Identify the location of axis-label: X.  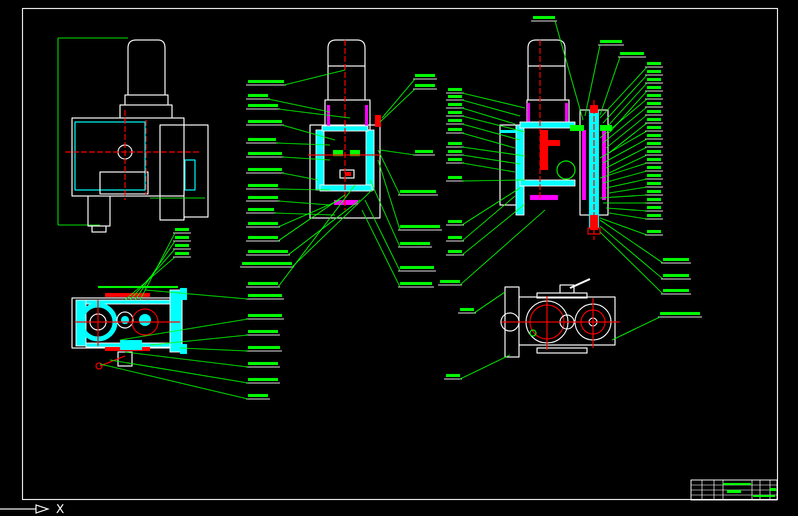
(60, 509).